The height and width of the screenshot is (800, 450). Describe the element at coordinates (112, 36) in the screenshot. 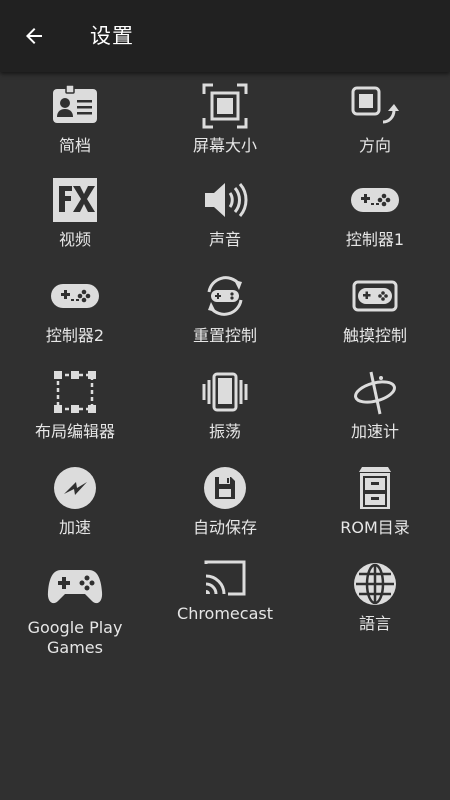

I see `page-title: 设置` at that location.